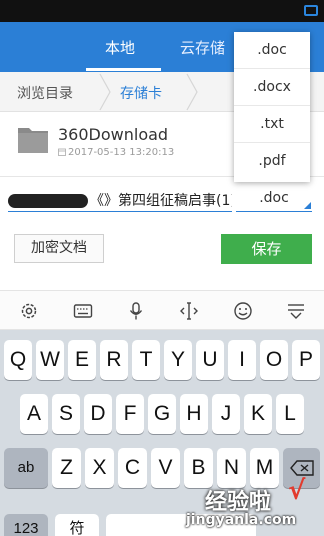 The height and width of the screenshot is (536, 324). I want to click on key-q: Q, so click(18, 360).